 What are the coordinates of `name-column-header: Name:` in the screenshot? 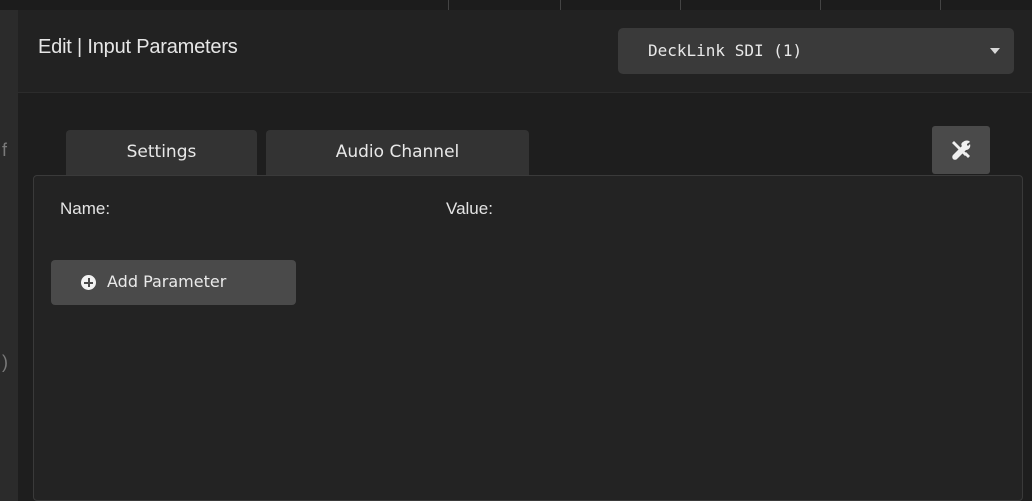 It's located at (85, 208).